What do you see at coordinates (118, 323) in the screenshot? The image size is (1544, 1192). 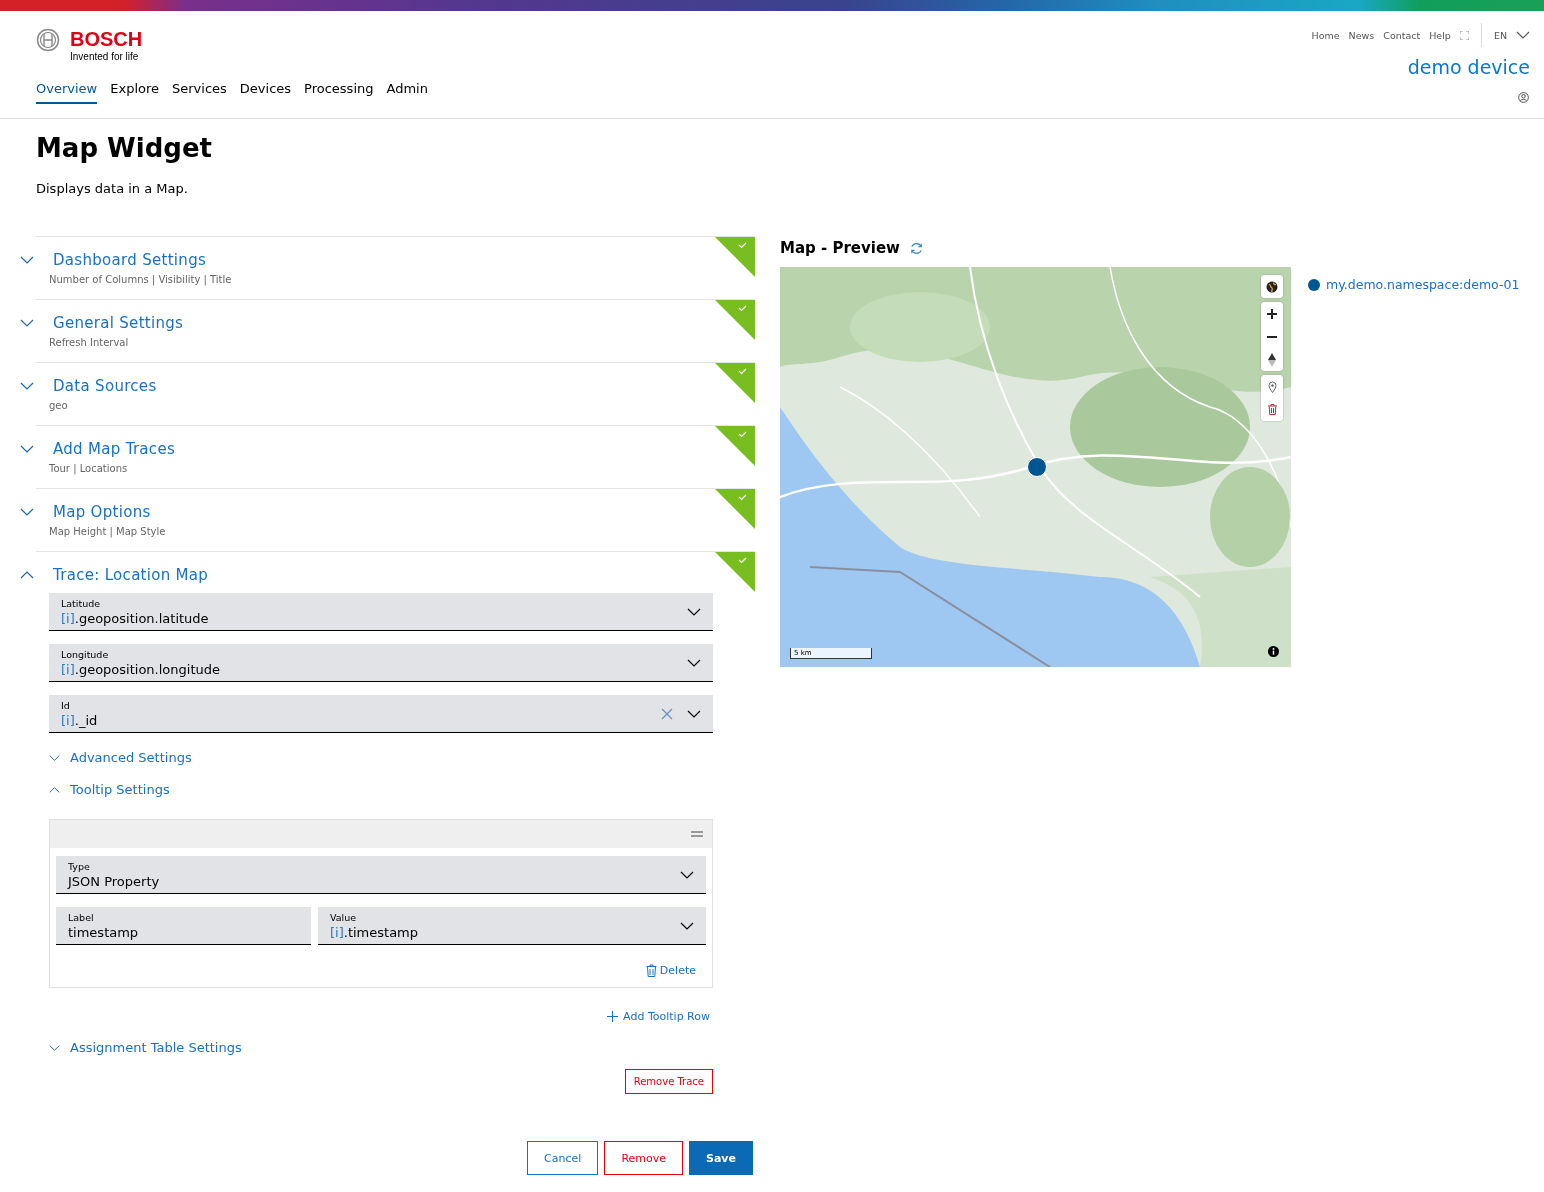 I see `section-title: General Settings` at bounding box center [118, 323].